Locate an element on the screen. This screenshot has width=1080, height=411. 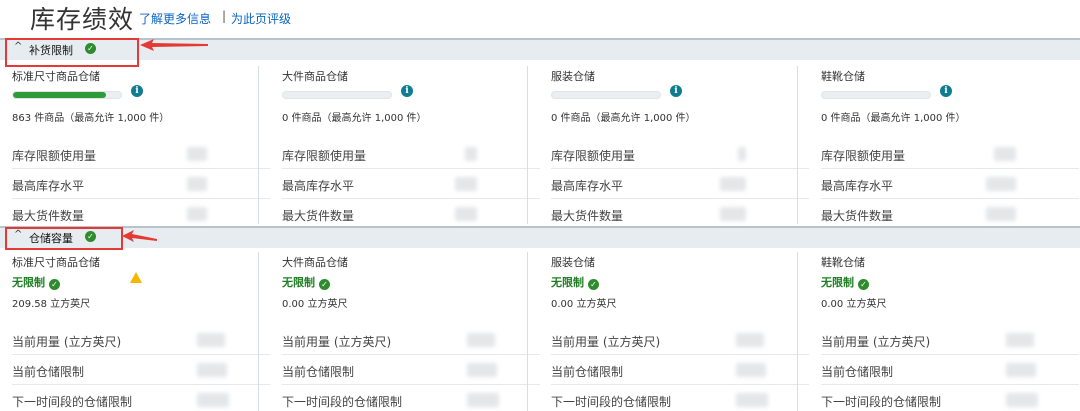
utilization-bar-fill is located at coordinates (60, 95).